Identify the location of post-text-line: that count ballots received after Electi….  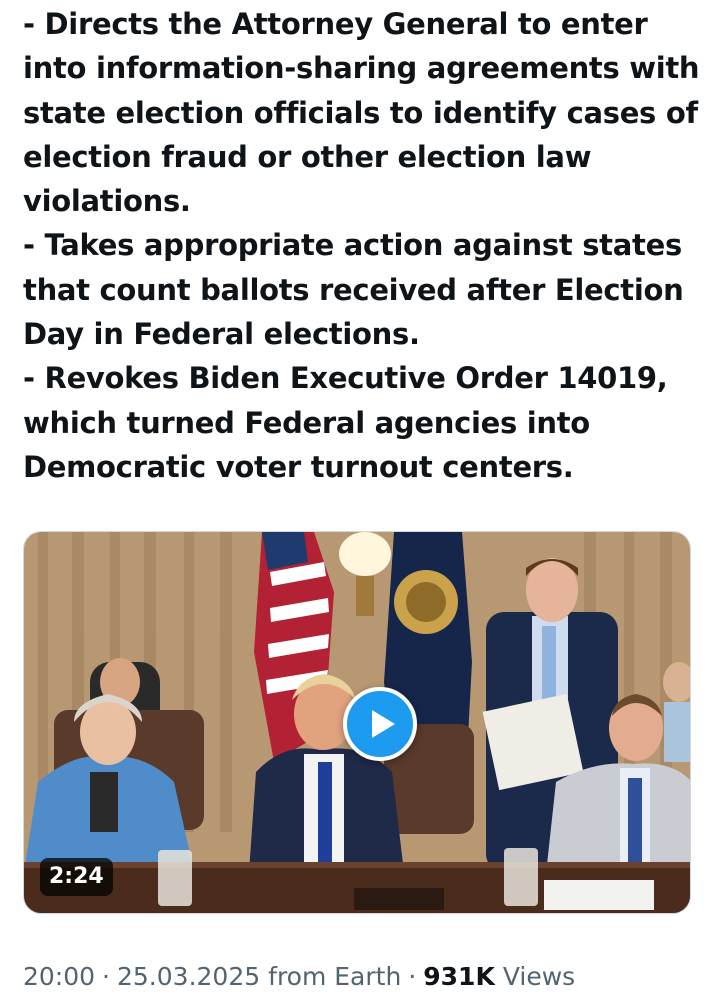
(353, 289).